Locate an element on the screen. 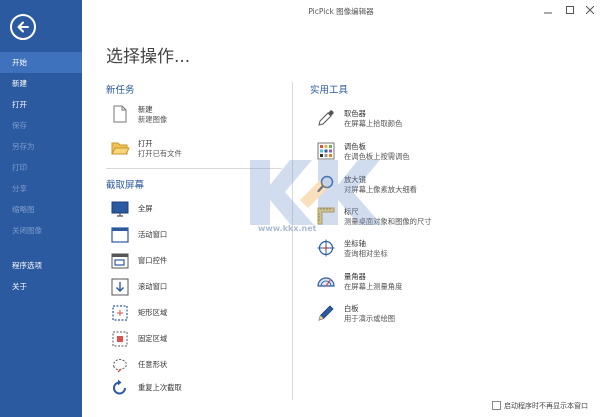 The image size is (600, 417). capture-active-window: 活动窗口 is located at coordinates (195, 236).